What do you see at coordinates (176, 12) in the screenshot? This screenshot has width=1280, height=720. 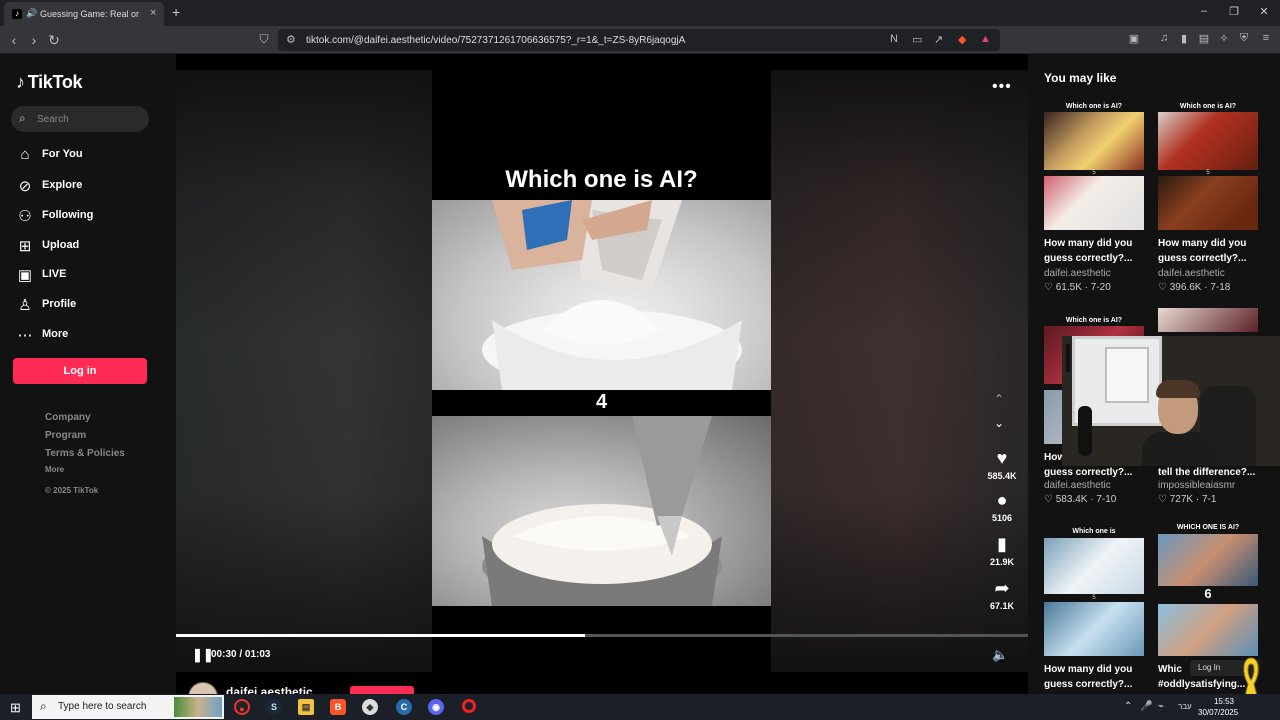 I see `new-tab-button: +` at bounding box center [176, 12].